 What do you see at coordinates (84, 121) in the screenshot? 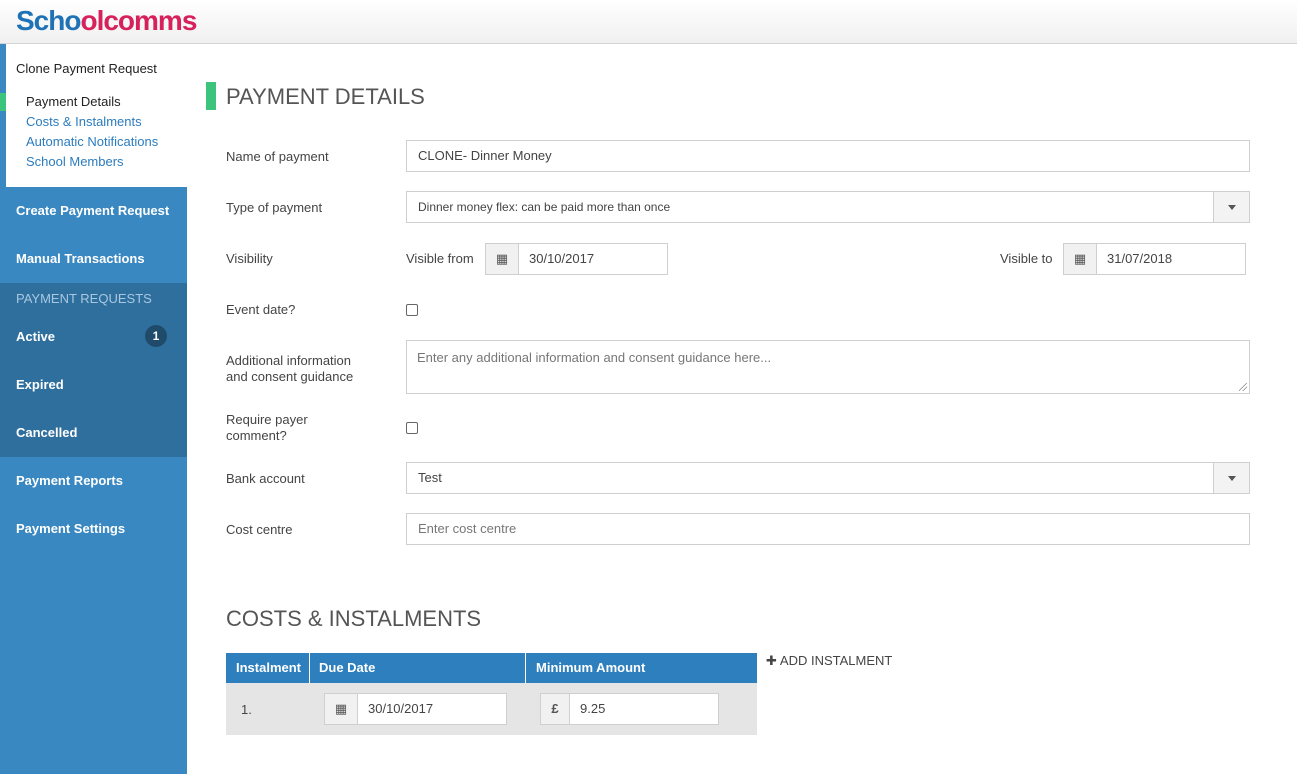
I see `subnav-link-costs-instalments: Costs & Instalments` at bounding box center [84, 121].